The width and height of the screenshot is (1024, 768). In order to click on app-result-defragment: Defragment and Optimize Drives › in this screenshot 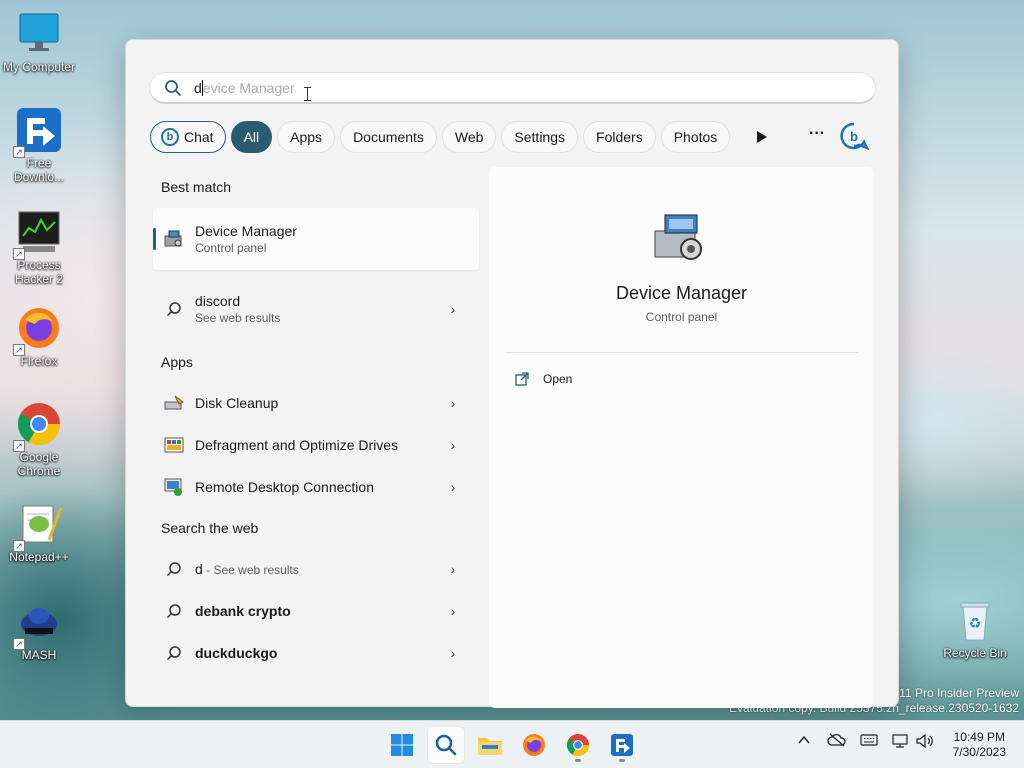, I will do `click(316, 445)`.